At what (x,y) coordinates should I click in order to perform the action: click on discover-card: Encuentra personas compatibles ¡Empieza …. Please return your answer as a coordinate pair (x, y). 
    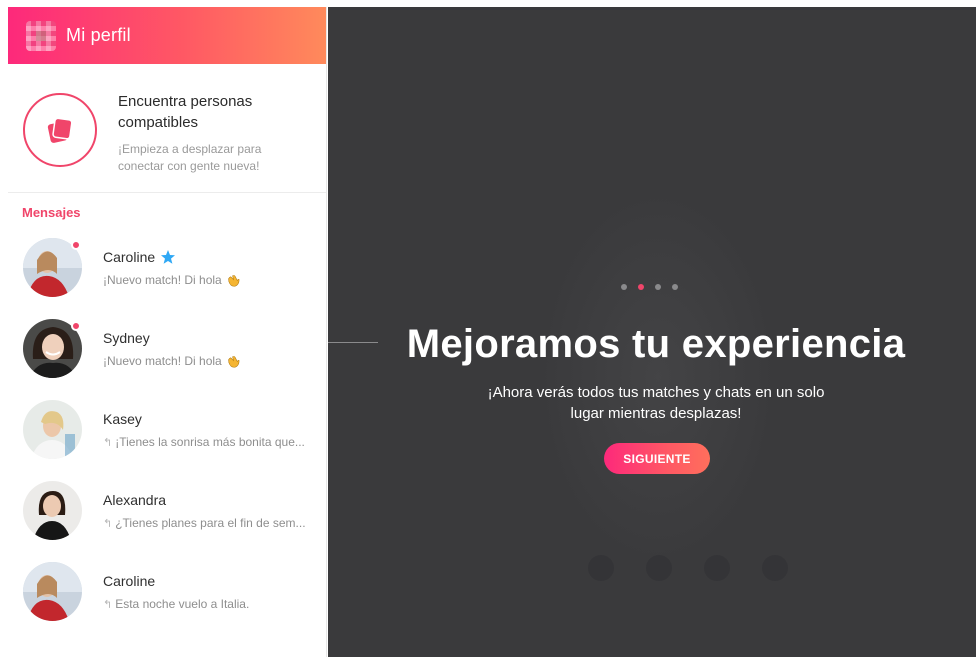
    Looking at the image, I should click on (167, 128).